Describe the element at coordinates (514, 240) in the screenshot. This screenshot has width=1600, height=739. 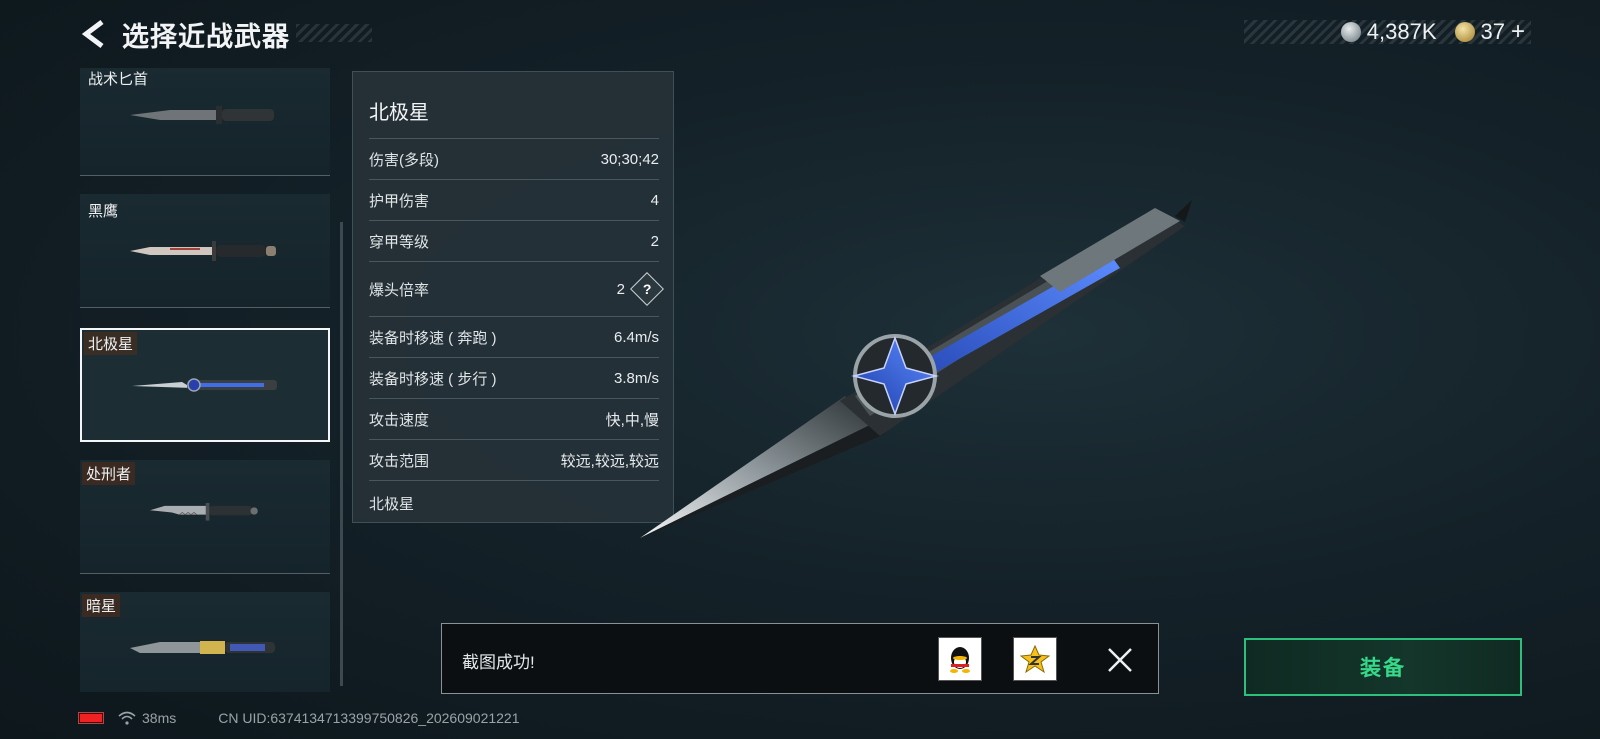
I see `stat-row: 穿甲等级 2` at that location.